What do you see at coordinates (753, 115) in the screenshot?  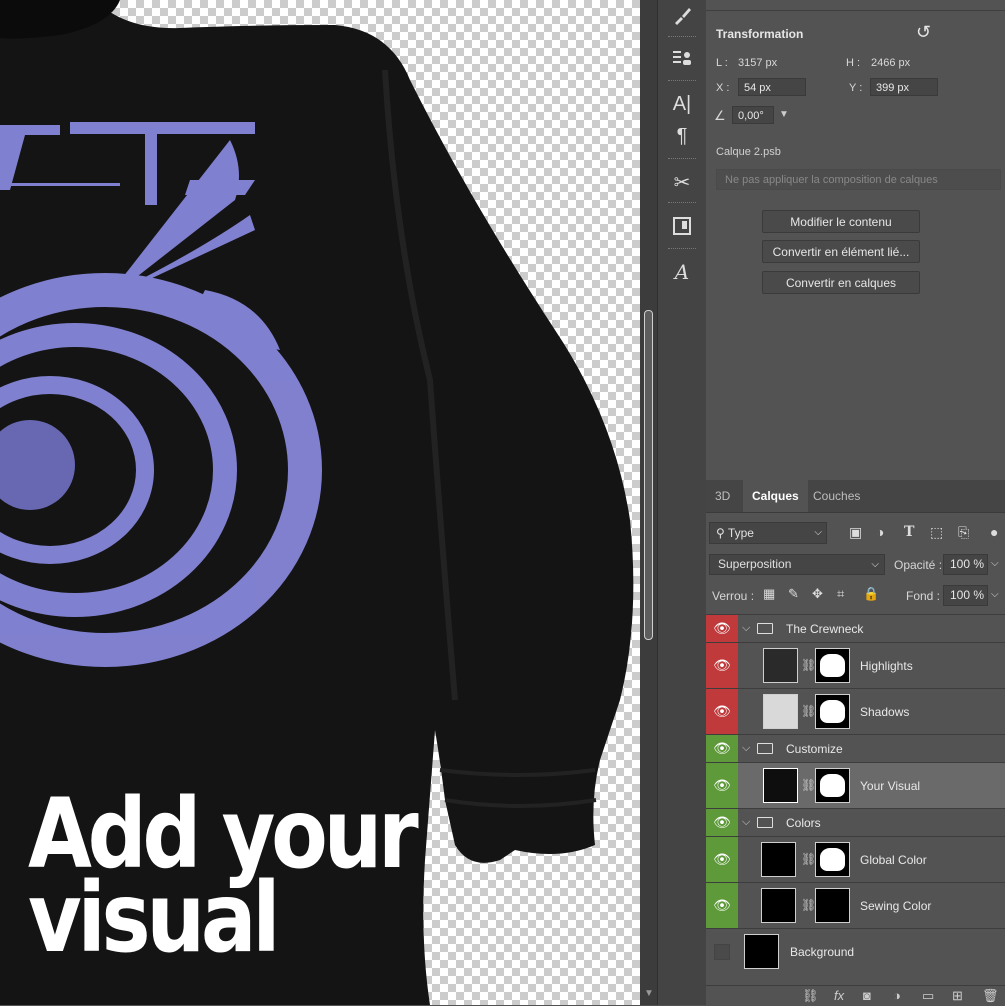 I see `angle-field: 0,00°` at bounding box center [753, 115].